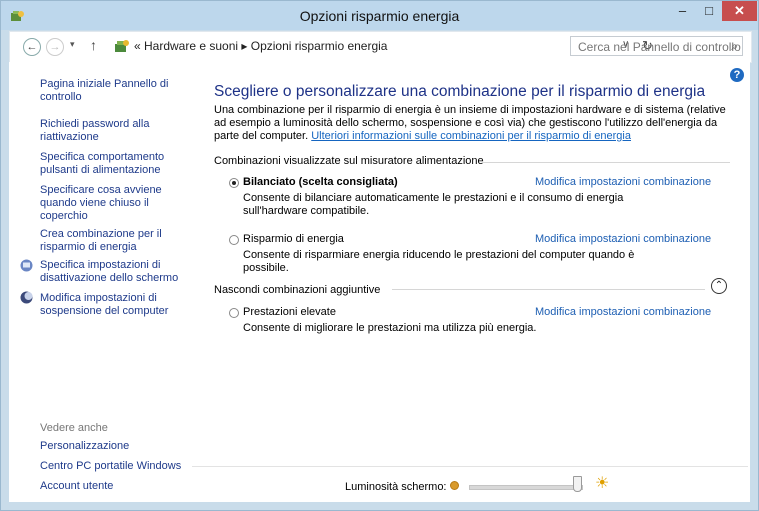  What do you see at coordinates (32, 47) in the screenshot?
I see `back-button: ←` at bounding box center [32, 47].